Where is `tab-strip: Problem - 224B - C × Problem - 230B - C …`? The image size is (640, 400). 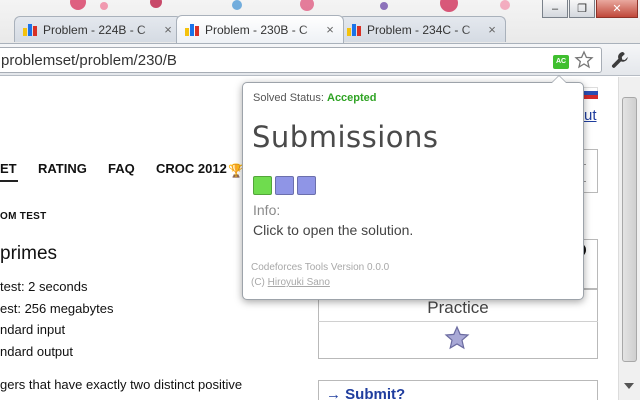 tab-strip: Problem - 224B - C × Problem - 230B - C … is located at coordinates (320, 22).